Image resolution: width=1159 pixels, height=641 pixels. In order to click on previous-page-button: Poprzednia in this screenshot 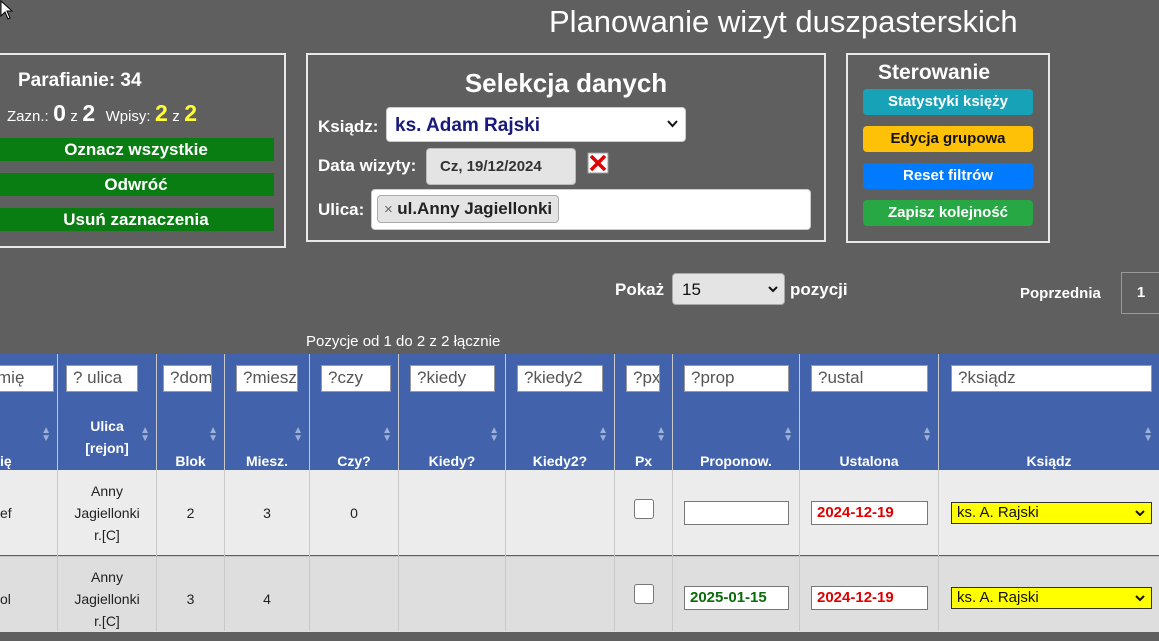, I will do `click(1060, 293)`.